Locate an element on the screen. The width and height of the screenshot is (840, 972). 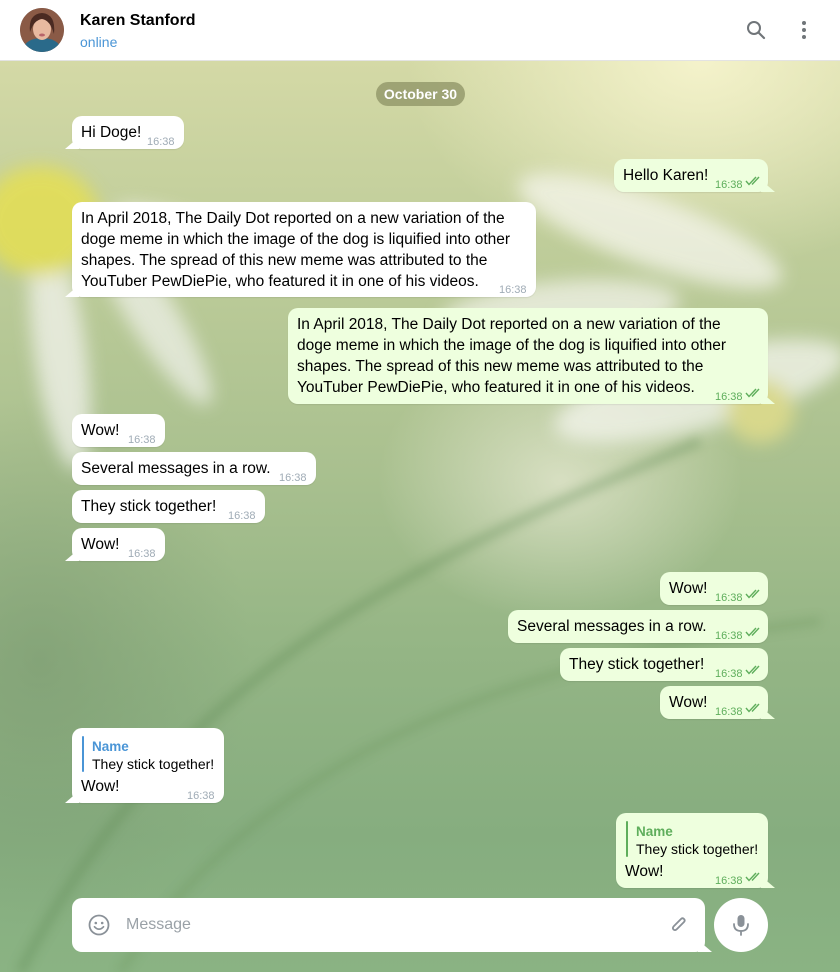
emoji-icon is located at coordinates (99, 925).